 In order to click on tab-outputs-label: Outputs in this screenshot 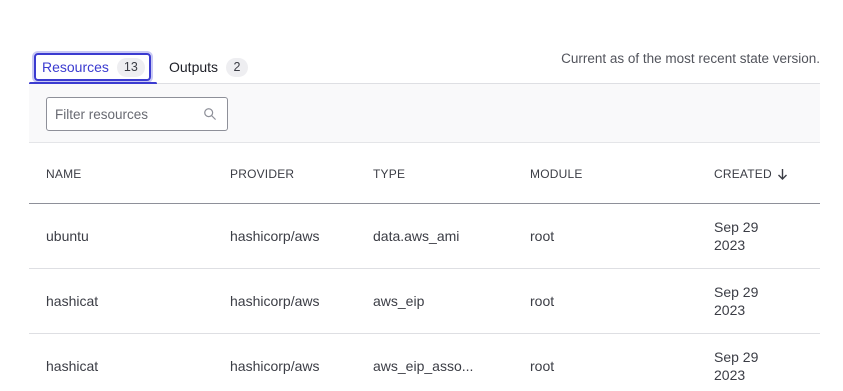, I will do `click(194, 67)`.